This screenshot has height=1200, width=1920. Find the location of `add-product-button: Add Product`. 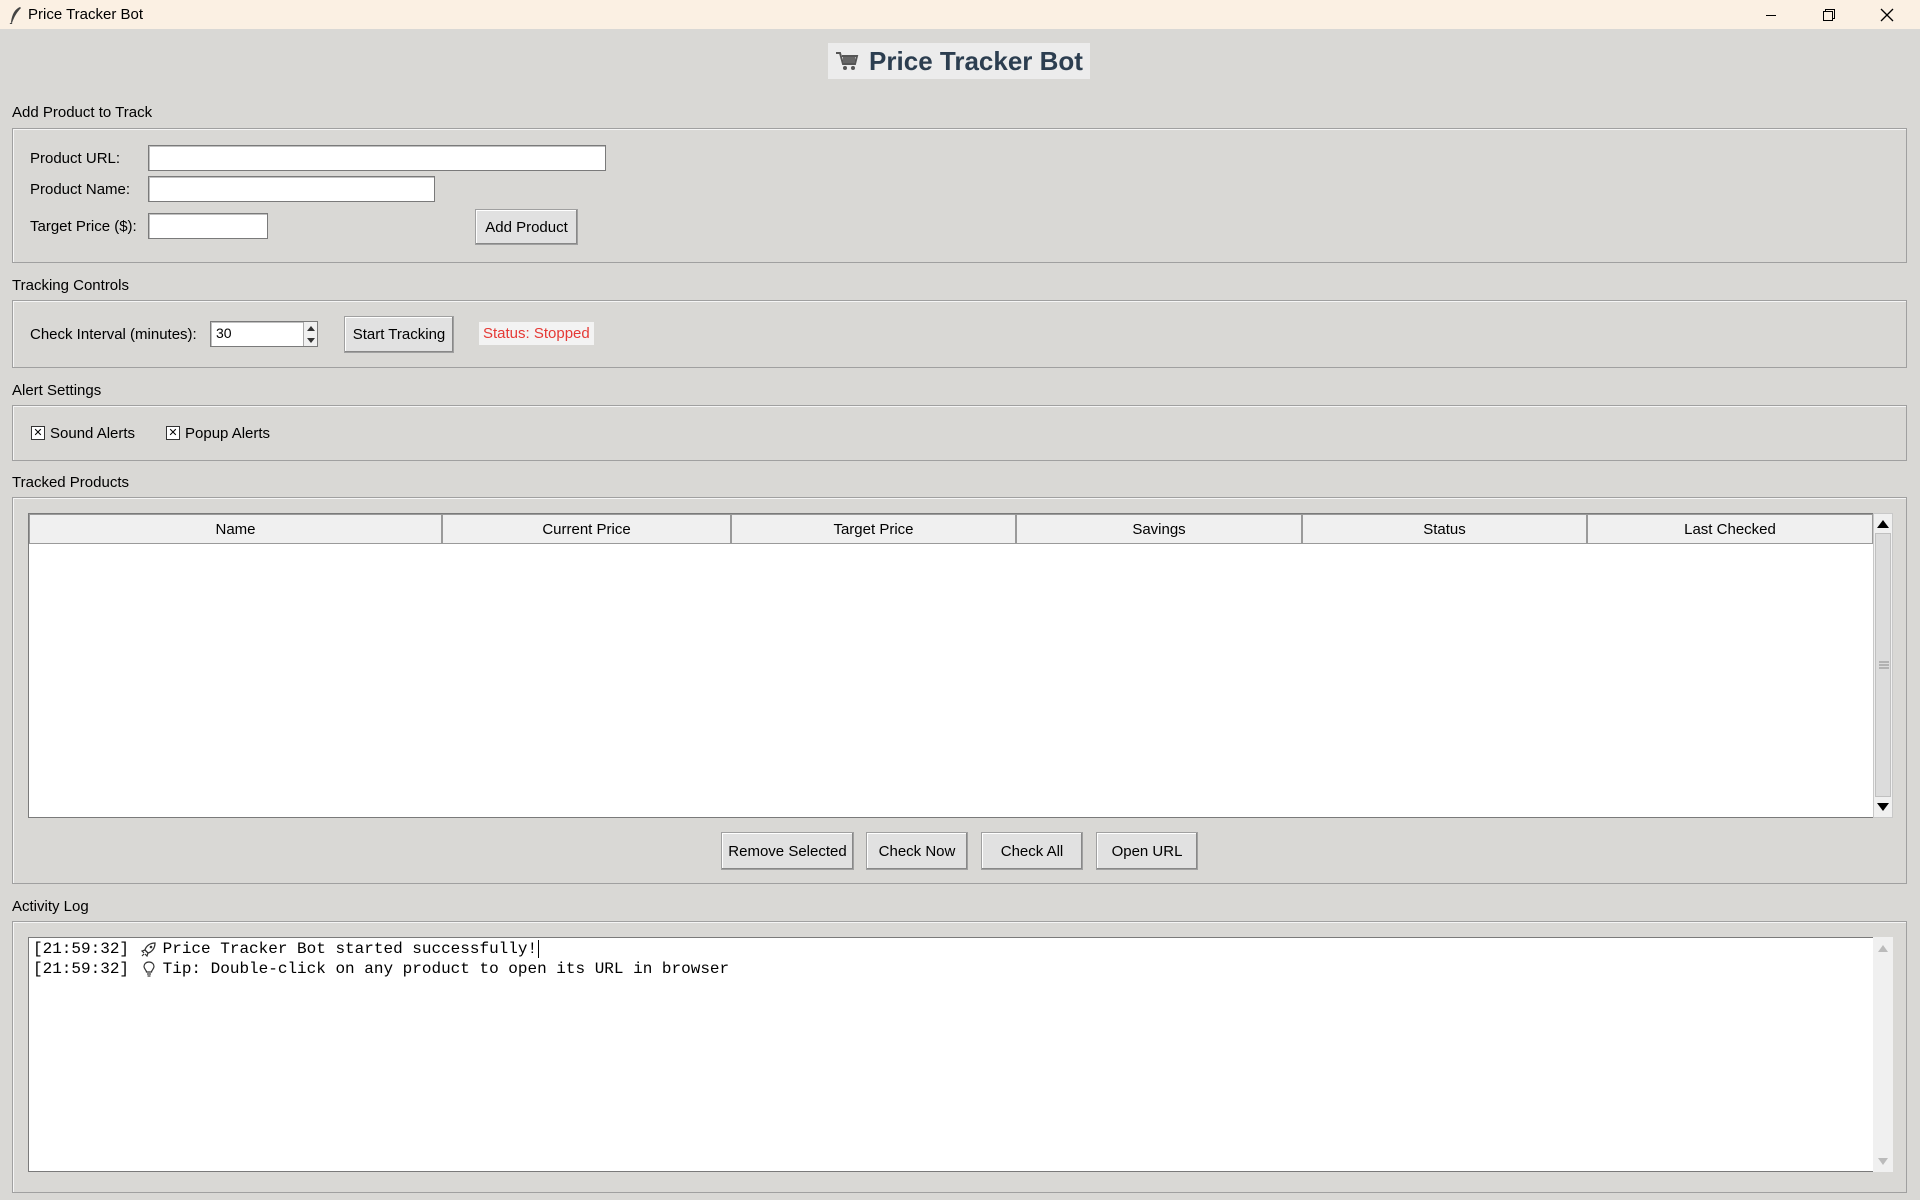

add-product-button: Add Product is located at coordinates (526, 227).